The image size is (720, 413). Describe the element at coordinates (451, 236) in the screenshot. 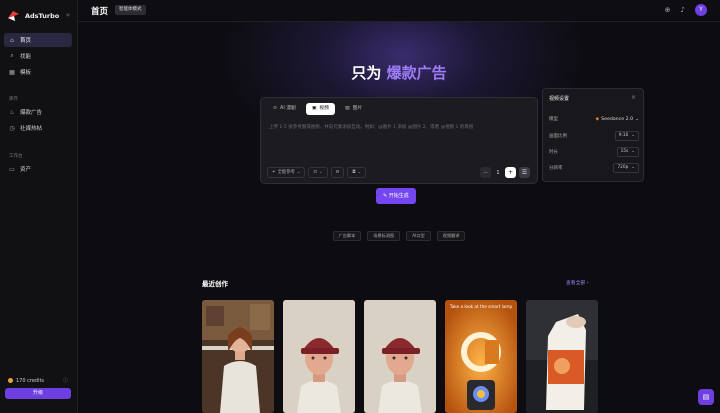

I see `suggestion-chip: 视频翻译` at that location.